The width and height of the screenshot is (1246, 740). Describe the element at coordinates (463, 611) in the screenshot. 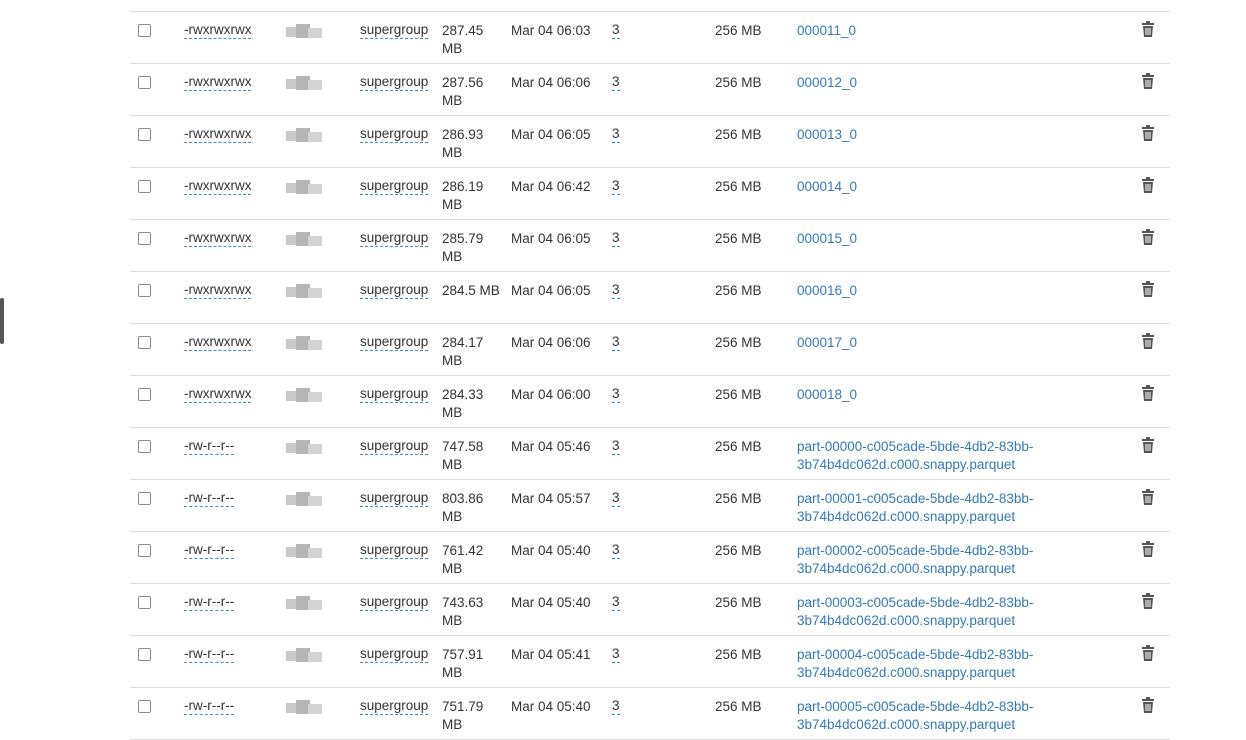

I see `file-size: 743.63 MB` at that location.